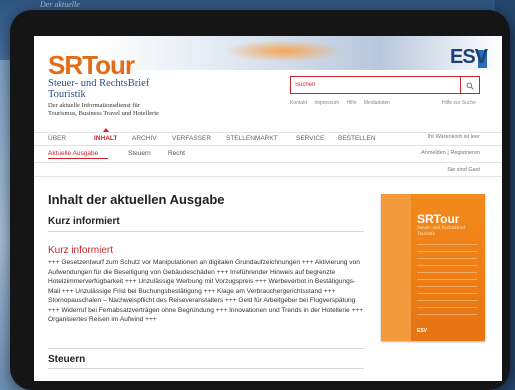 This screenshot has width=515, height=390. What do you see at coordinates (469, 57) in the screenshot?
I see `publisher-logo: ESV` at bounding box center [469, 57].